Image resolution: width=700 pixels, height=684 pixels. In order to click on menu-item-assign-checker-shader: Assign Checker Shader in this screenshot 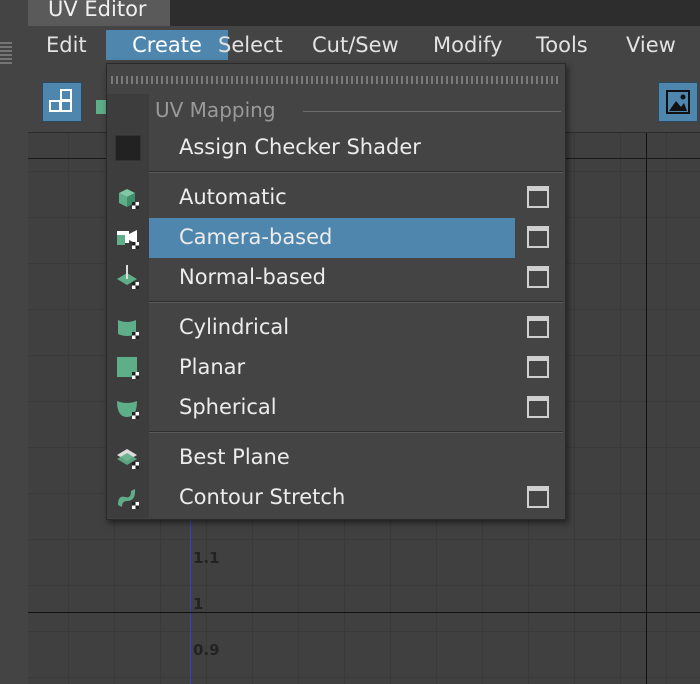, I will do `click(335, 148)`.